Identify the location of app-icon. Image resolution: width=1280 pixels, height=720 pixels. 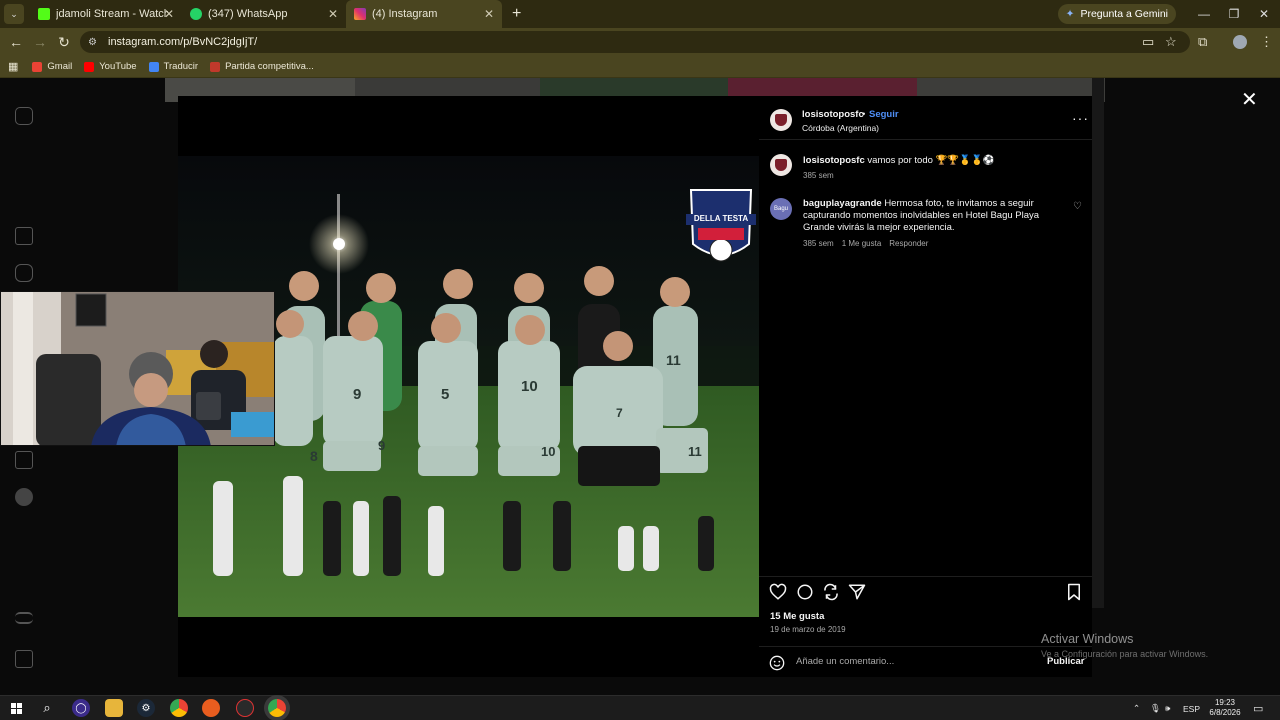
(211, 708).